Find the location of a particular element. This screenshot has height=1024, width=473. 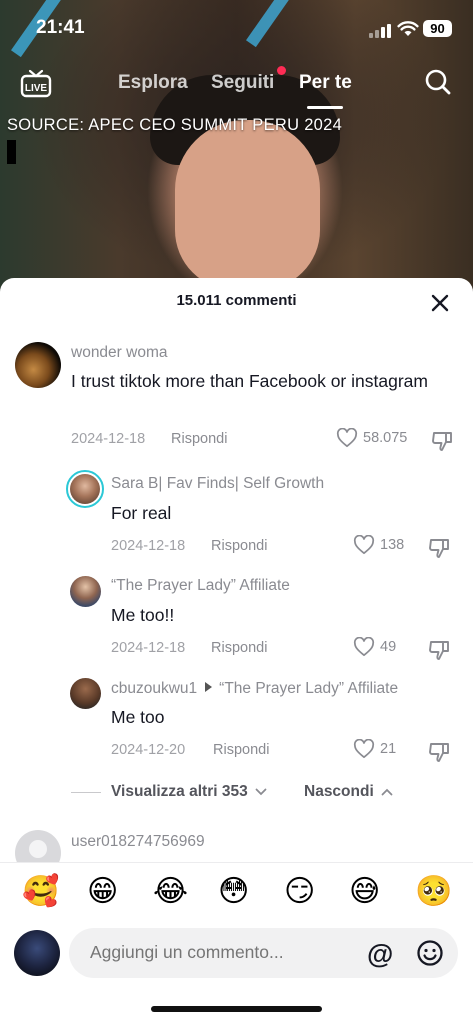

replies-toggle-row: Visualizza altri 353 Nascondi is located at coordinates (241, 793).